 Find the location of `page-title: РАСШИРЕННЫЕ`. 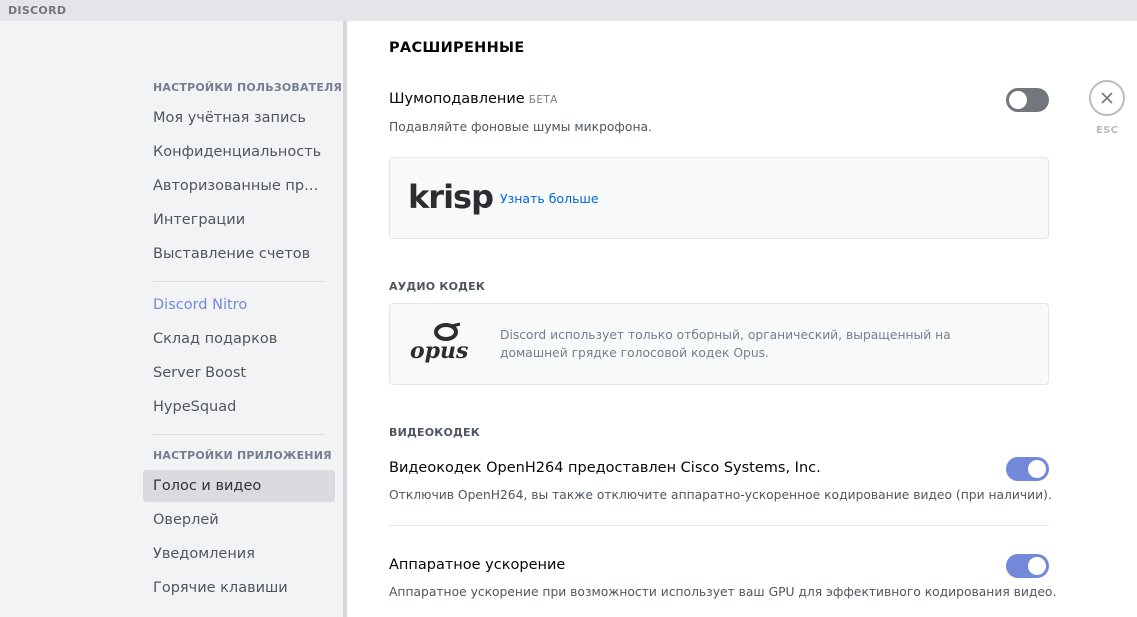

page-title: РАСШИРЕННЫЕ is located at coordinates (457, 48).